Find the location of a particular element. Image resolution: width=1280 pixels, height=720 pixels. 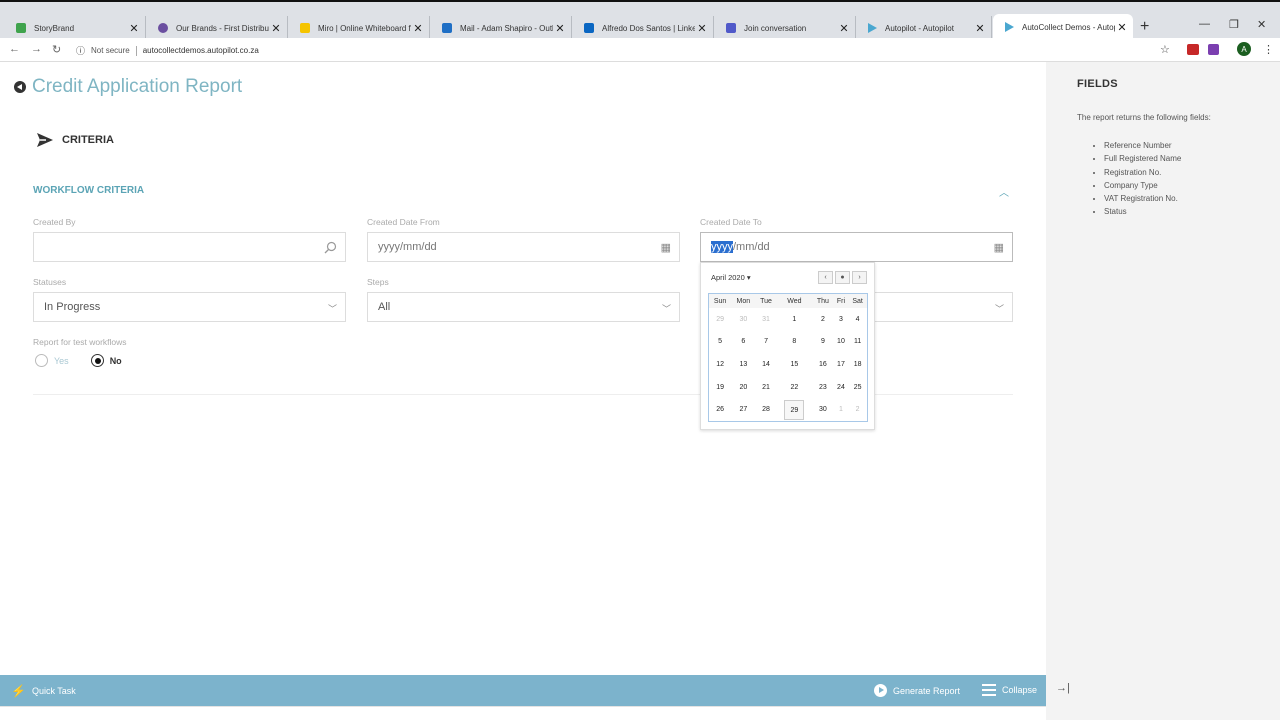

list-item: Company Type is located at coordinates (1142, 185).